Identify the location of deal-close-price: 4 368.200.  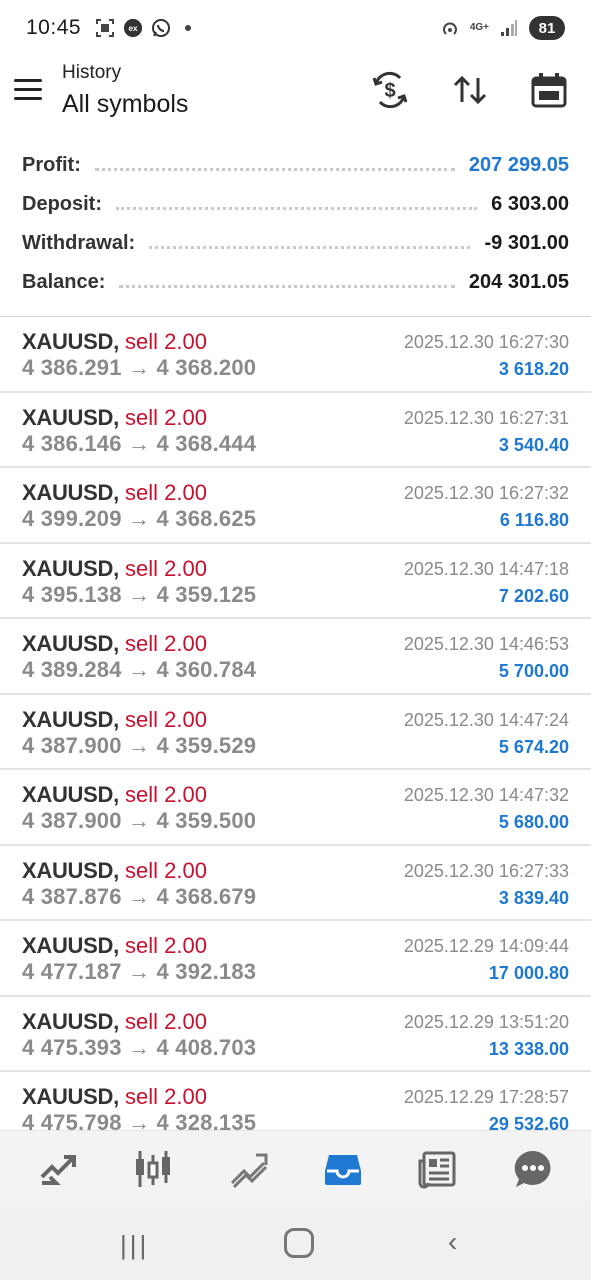
(206, 367).